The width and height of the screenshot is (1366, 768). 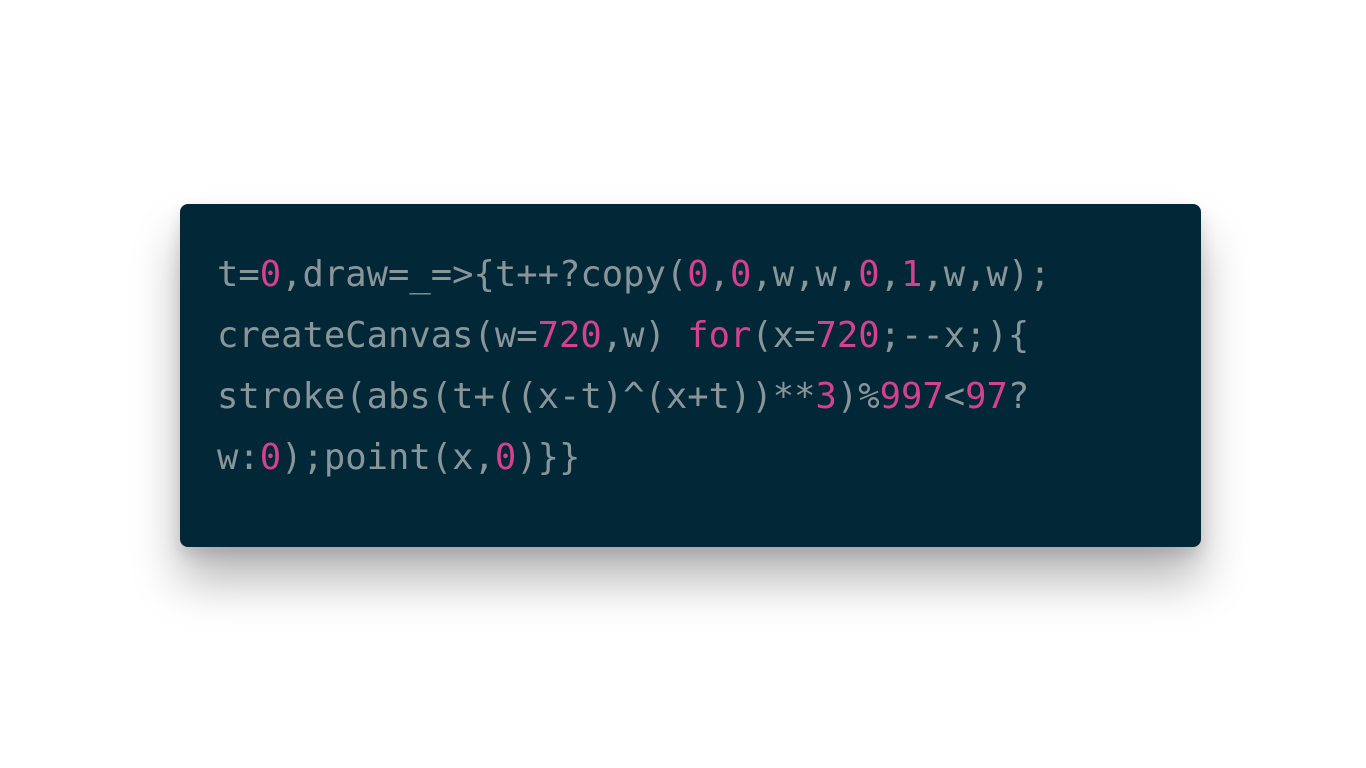 I want to click on number-literal: 3, so click(x=826, y=396).